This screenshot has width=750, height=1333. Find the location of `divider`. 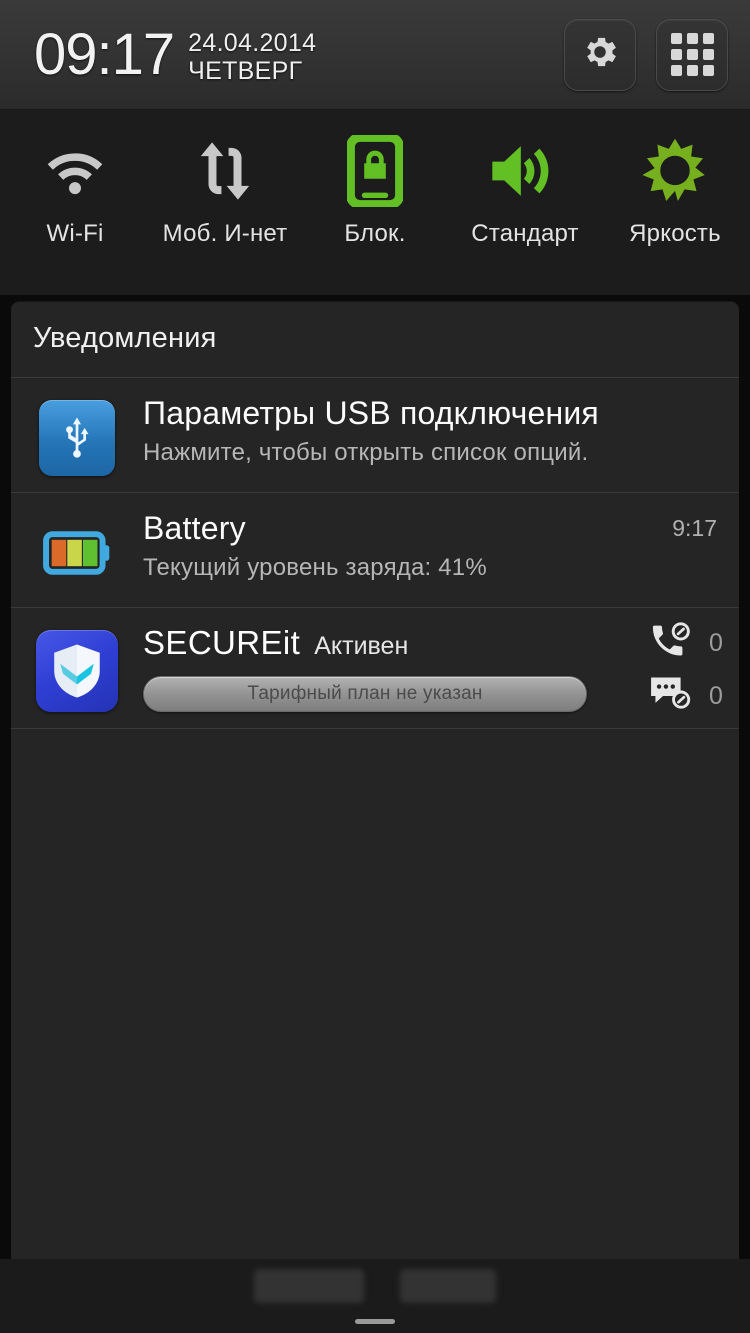

divider is located at coordinates (375, 728).